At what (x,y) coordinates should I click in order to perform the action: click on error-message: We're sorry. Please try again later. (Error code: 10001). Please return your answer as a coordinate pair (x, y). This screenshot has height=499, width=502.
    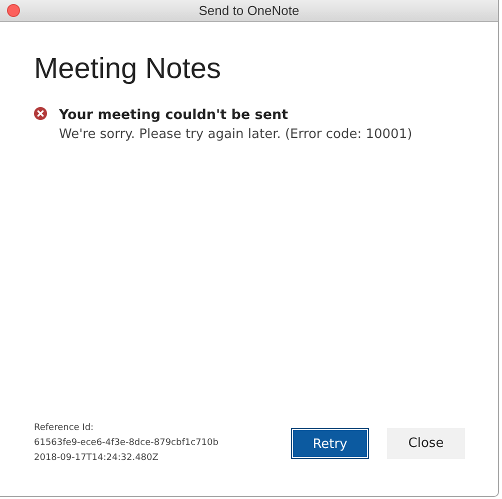
    Looking at the image, I should click on (235, 135).